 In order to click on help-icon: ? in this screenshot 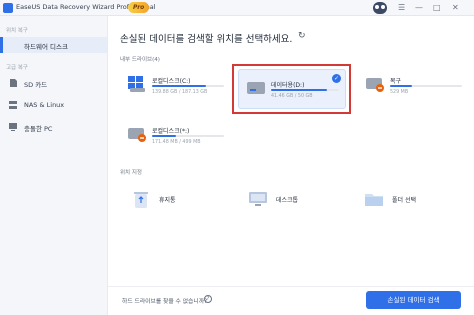, I will do `click(208, 299)`.